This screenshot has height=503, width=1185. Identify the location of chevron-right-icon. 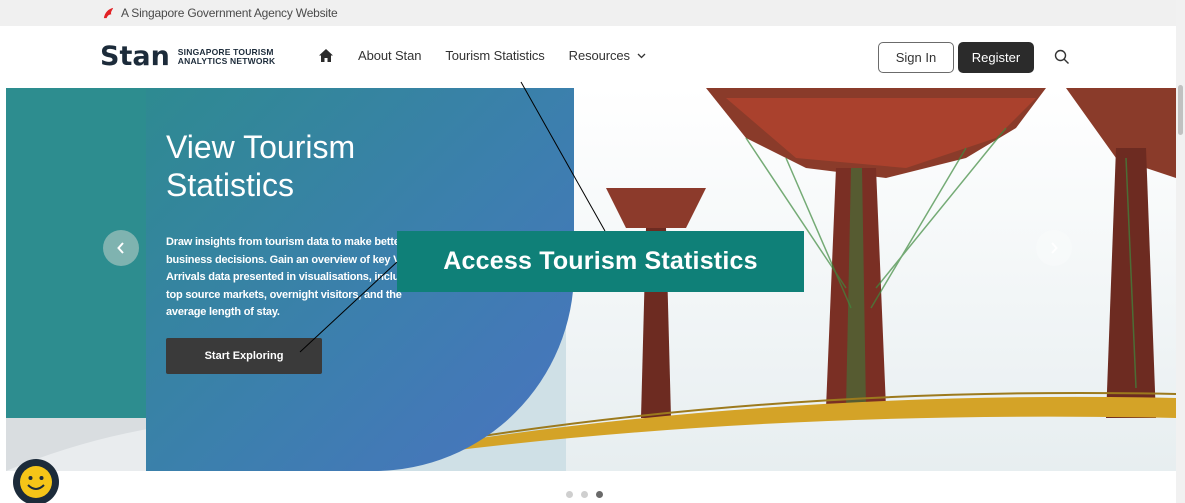
(1054, 248).